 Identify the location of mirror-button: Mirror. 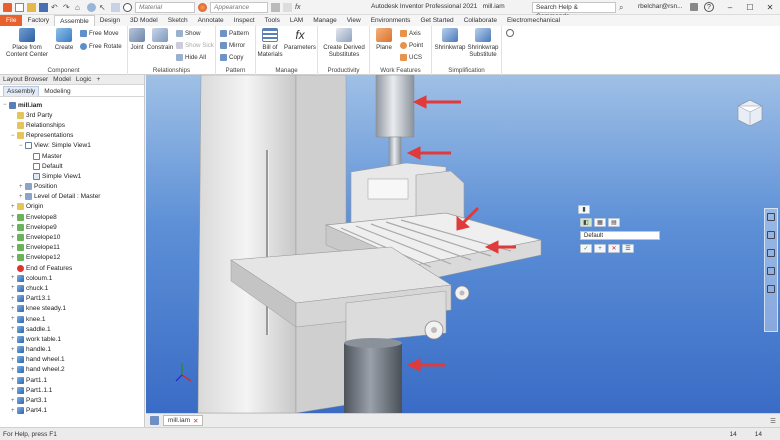
(232, 45).